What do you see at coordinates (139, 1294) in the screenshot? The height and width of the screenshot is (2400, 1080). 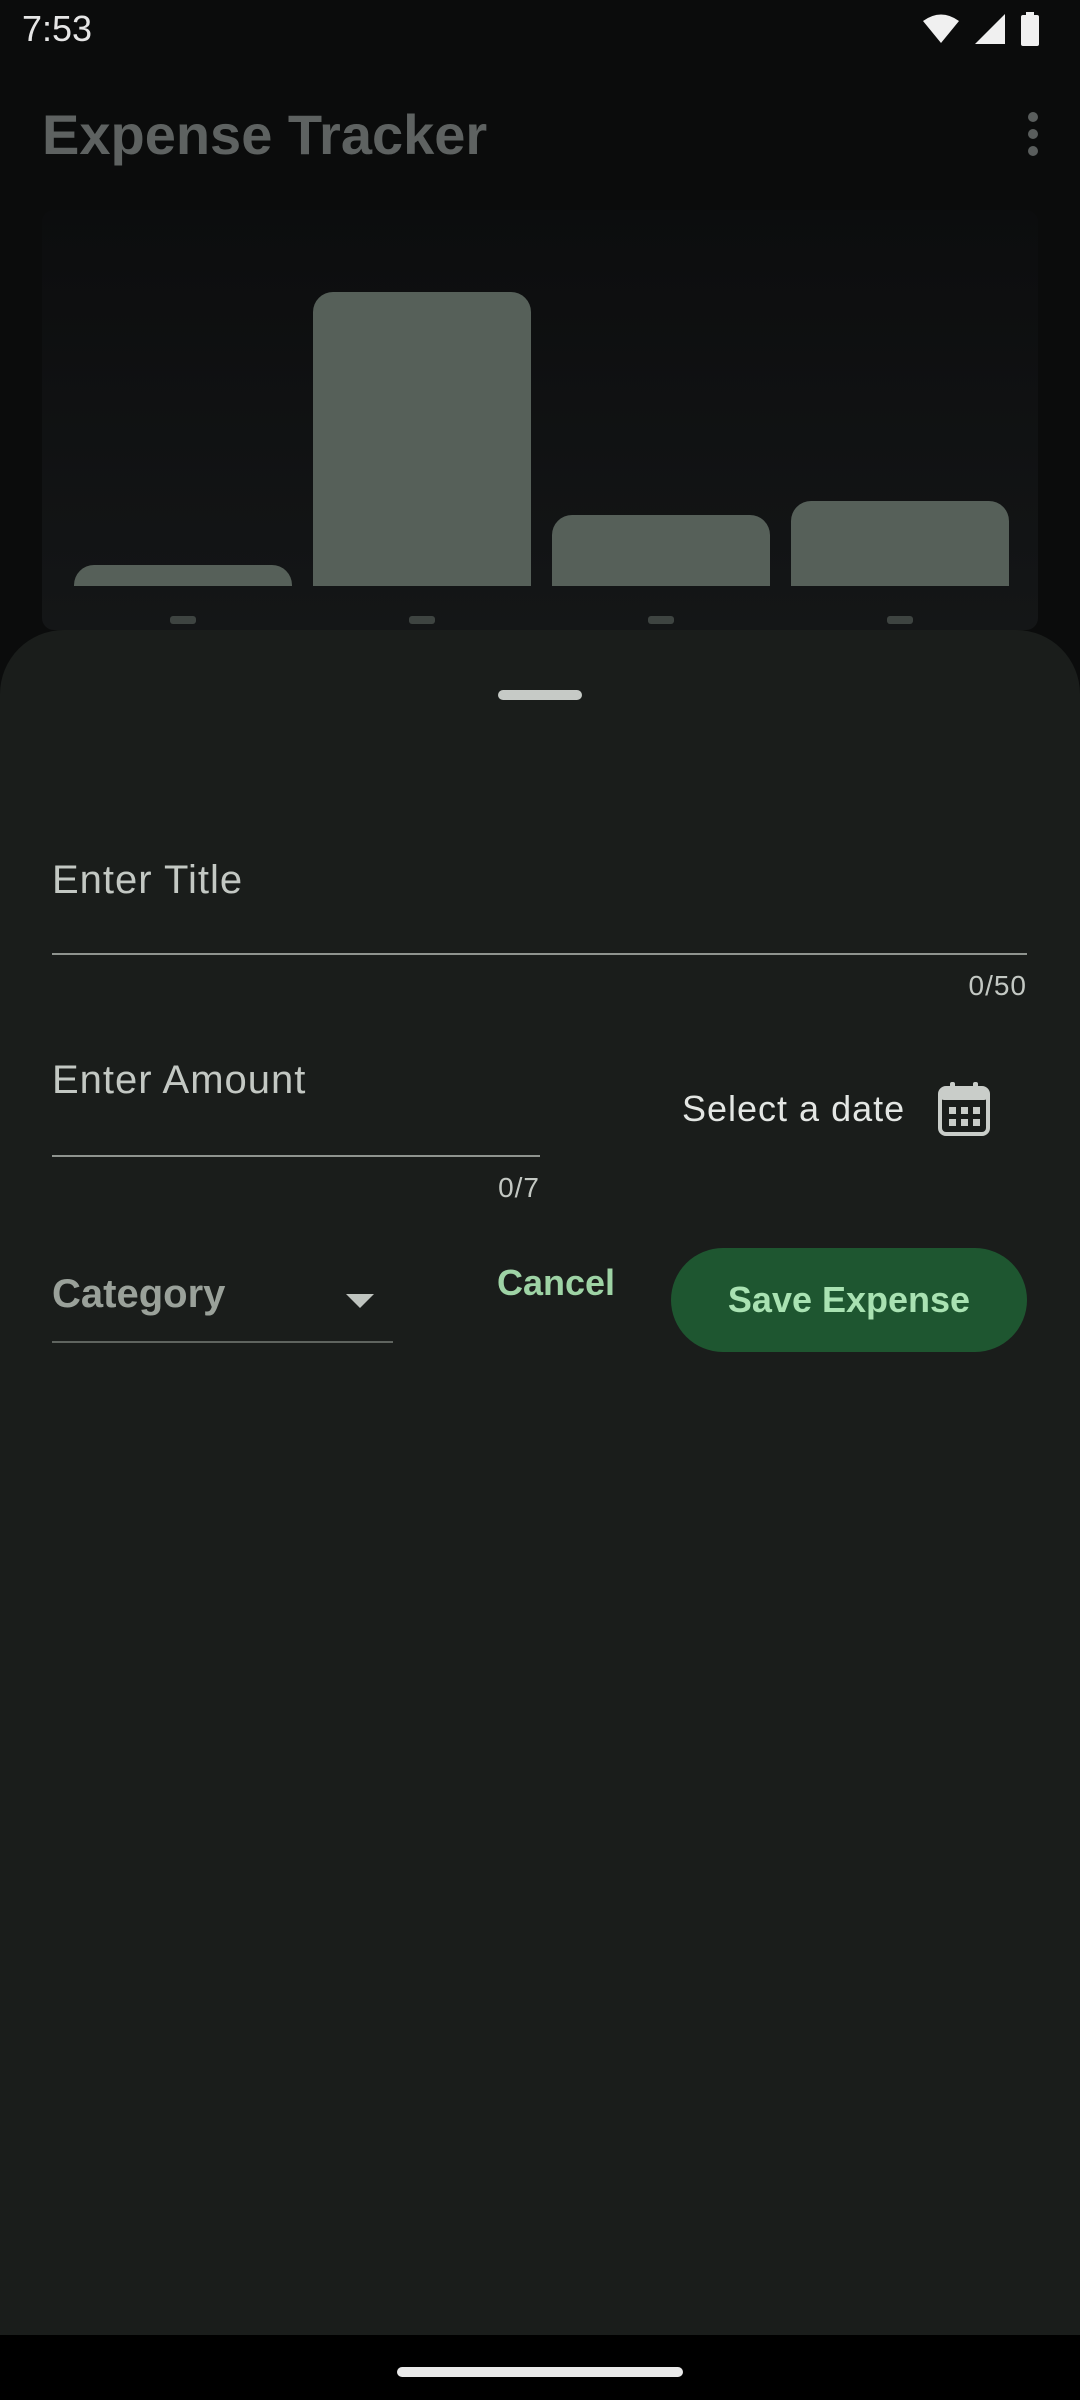 I see `category-label: Category` at bounding box center [139, 1294].